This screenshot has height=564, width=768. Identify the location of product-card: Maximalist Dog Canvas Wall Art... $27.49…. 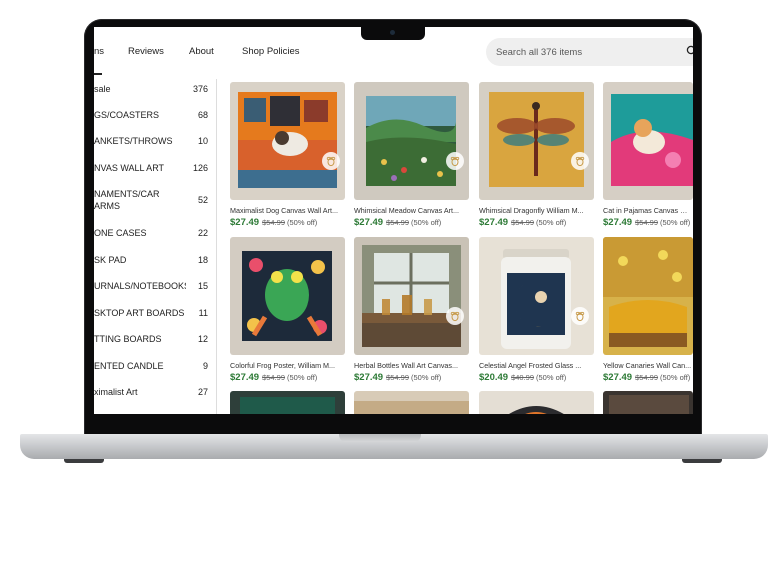
(287, 155).